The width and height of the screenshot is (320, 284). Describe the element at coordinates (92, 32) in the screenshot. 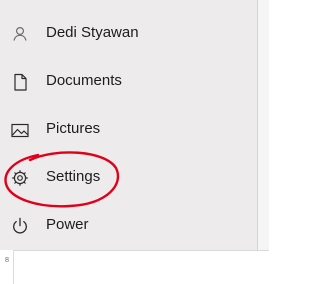

I see `menu-item-label: Dedi Styawan` at that location.